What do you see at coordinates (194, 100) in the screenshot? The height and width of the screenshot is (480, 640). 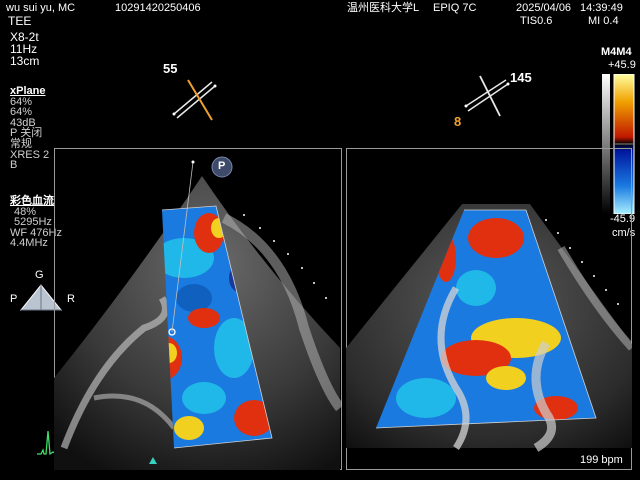 I see `left-plane-angle-icon` at bounding box center [194, 100].